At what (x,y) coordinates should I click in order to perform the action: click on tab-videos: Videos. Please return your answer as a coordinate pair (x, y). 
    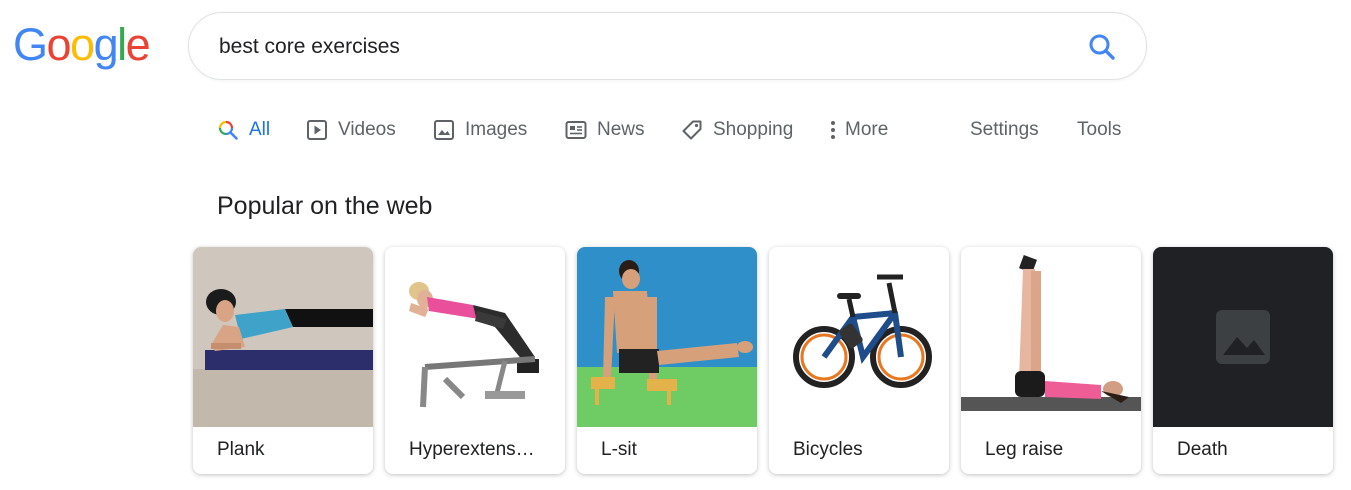
    Looking at the image, I should click on (351, 130).